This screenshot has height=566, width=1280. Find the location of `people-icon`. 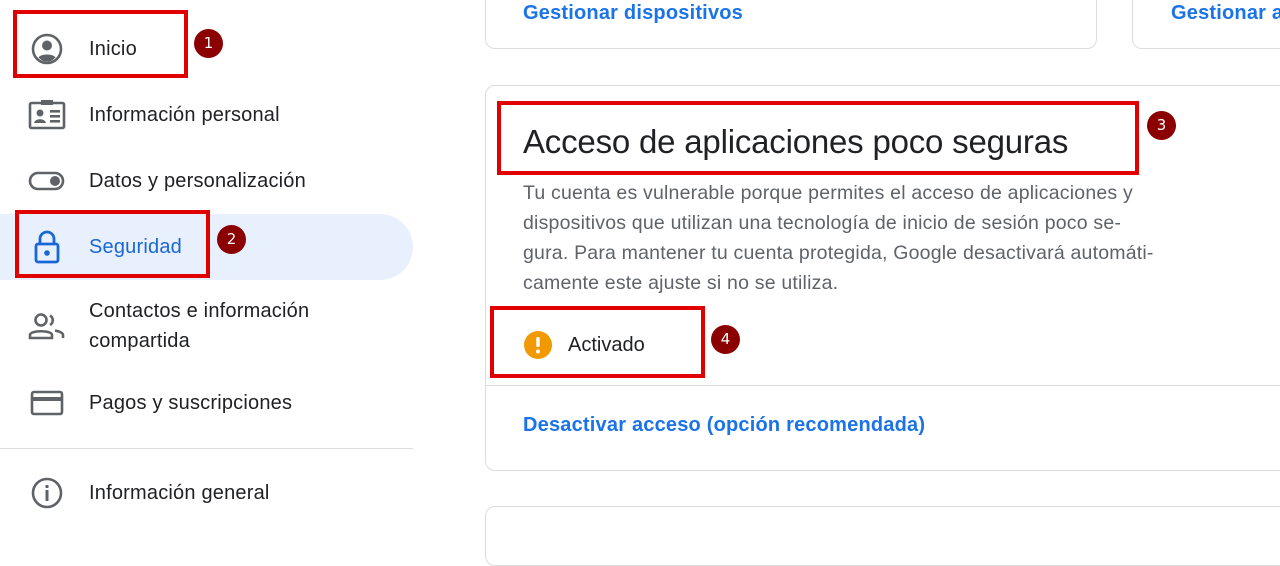

people-icon is located at coordinates (47, 326).